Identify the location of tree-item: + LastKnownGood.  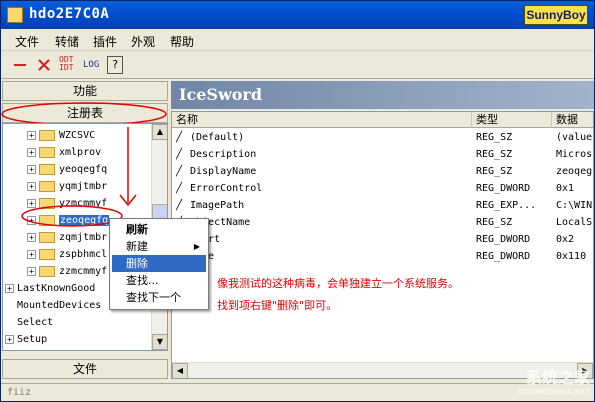
(50, 289).